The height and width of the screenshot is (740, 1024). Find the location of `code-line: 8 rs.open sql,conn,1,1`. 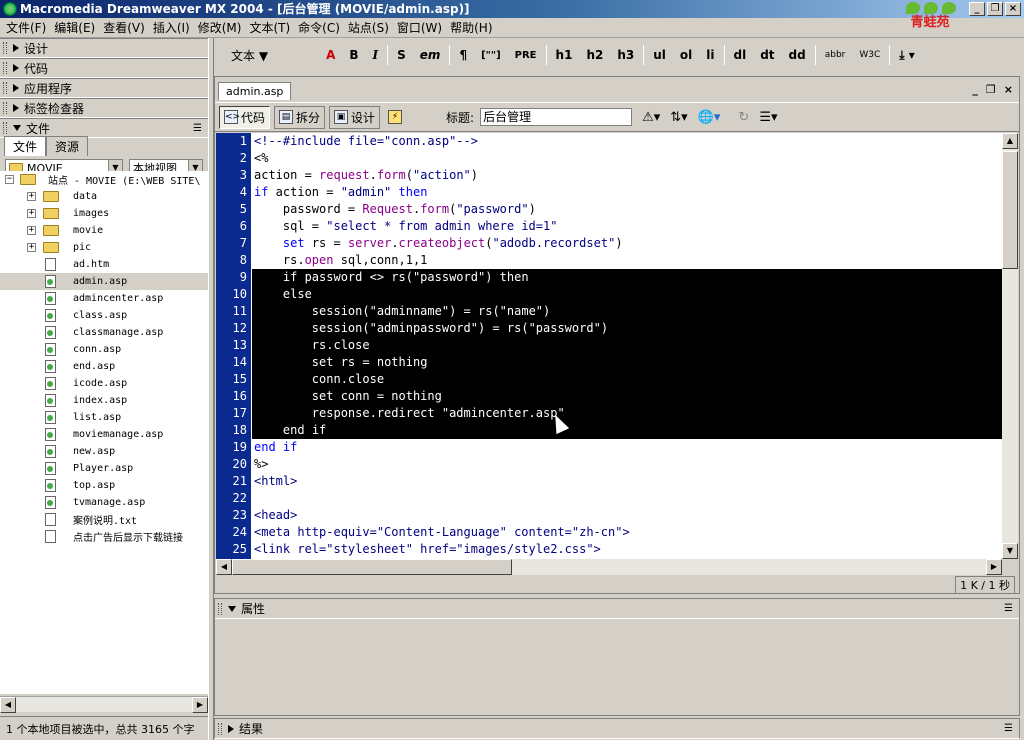

code-line: 8 rs.open sql,conn,1,1 is located at coordinates (609, 260).